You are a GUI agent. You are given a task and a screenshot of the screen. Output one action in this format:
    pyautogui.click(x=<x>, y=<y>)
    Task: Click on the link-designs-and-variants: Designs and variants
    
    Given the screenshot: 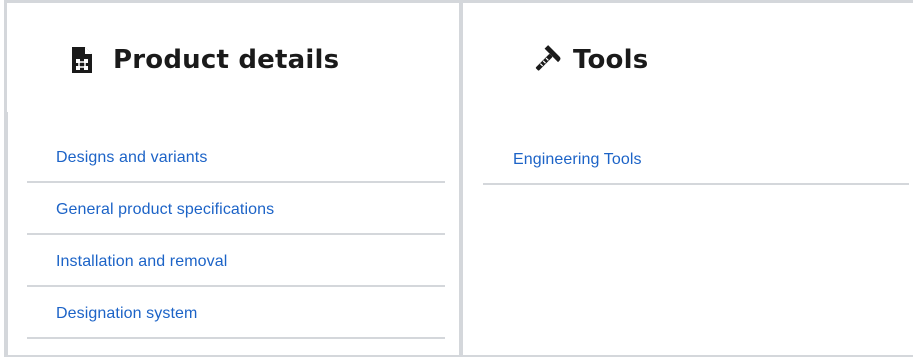 What is the action you would take?
    pyautogui.click(x=236, y=157)
    